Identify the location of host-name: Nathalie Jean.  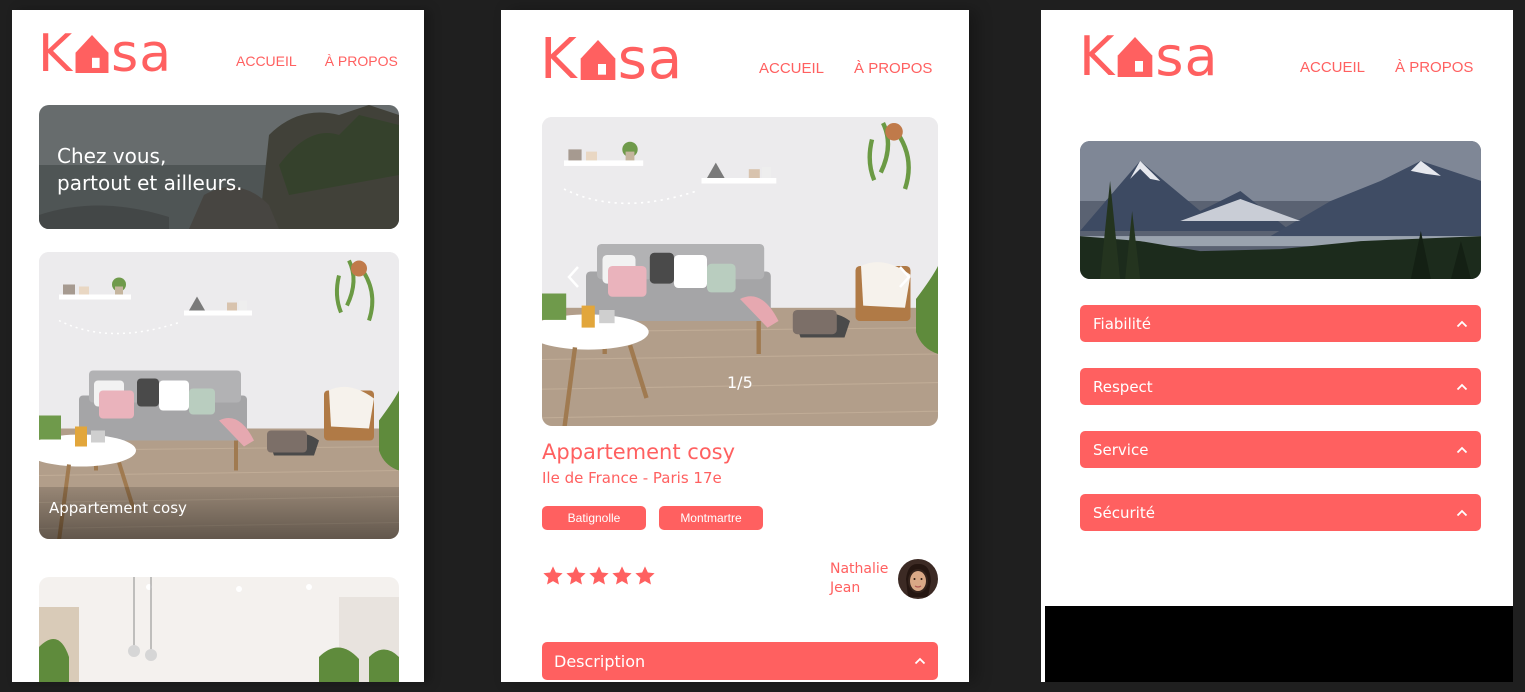
(859, 579).